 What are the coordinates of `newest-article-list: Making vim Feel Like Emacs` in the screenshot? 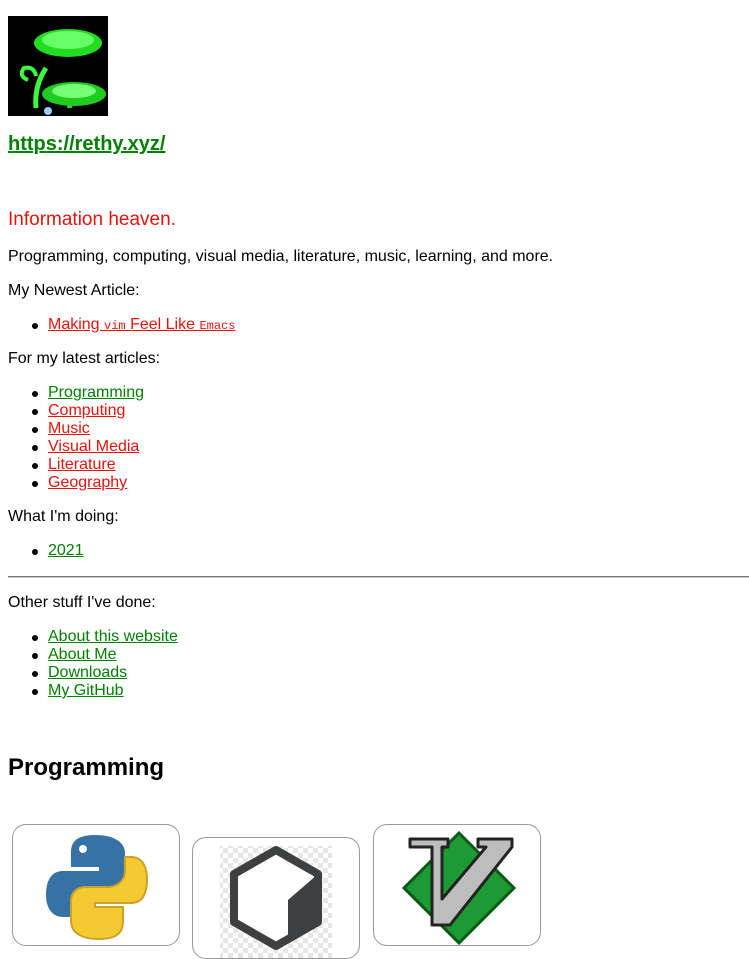 It's located at (133, 325).